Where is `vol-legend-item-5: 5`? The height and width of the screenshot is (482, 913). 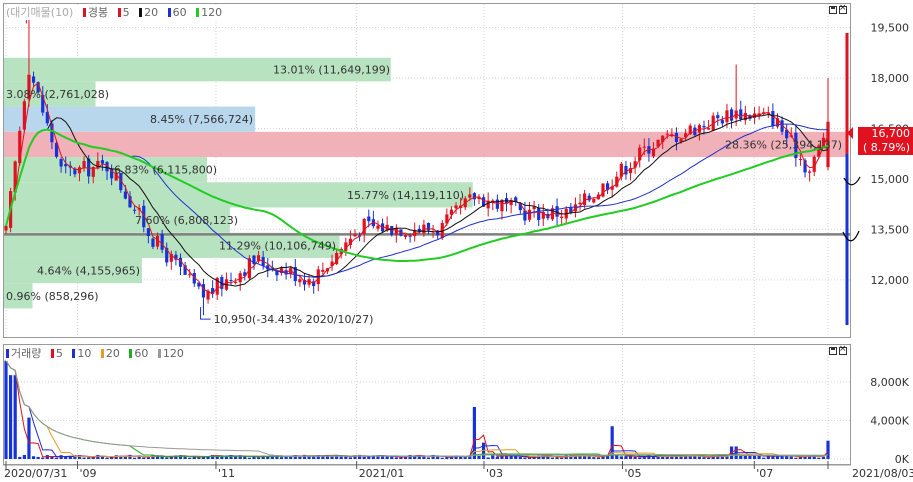
vol-legend-item-5: 5 is located at coordinates (59, 353).